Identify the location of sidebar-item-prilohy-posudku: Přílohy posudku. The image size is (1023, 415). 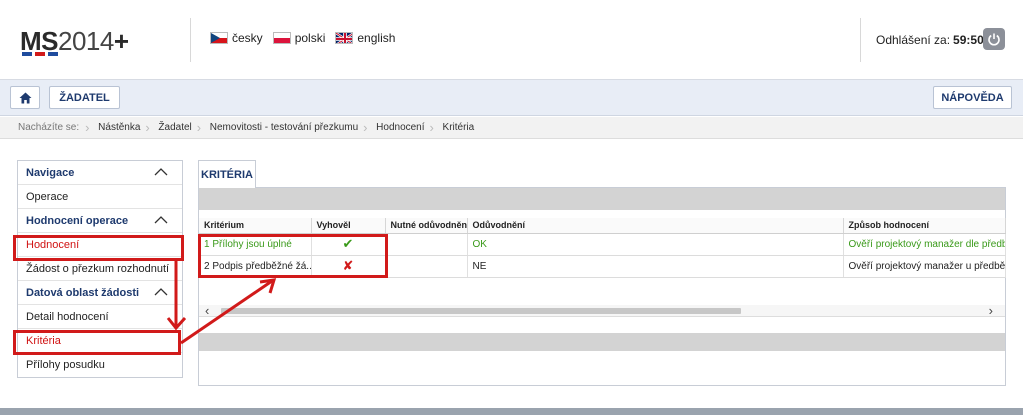
(100, 365).